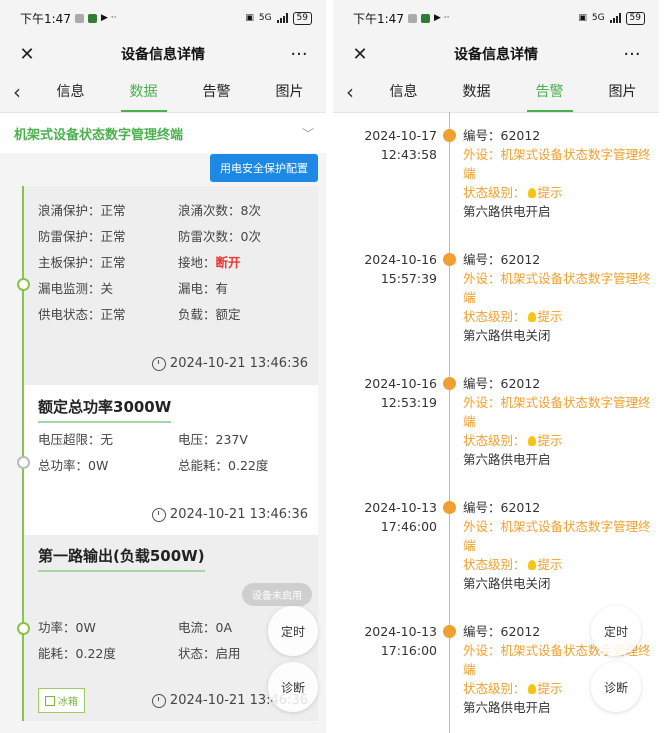 The width and height of the screenshot is (667, 733). I want to click on cell-label: 浪涌保护：正常, so click(82, 210).